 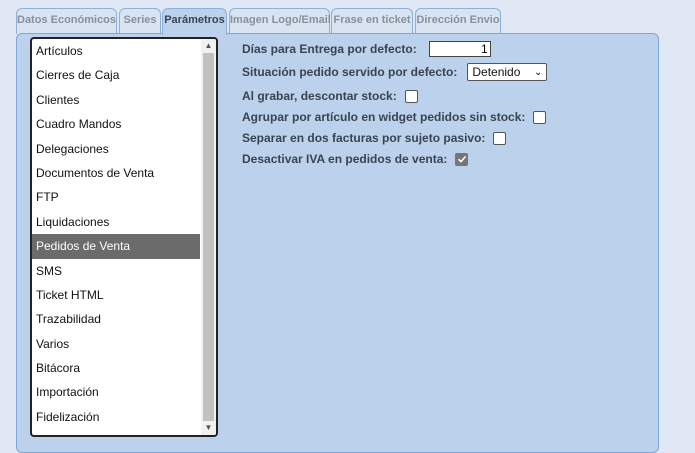 What do you see at coordinates (458, 21) in the screenshot?
I see `tab-direccion-envio: Dirección Envio` at bounding box center [458, 21].